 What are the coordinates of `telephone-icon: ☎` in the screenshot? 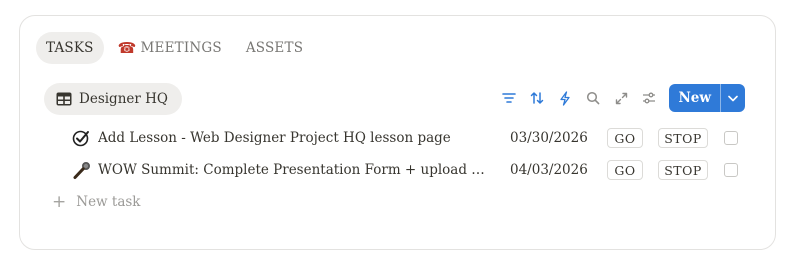 It's located at (127, 48).